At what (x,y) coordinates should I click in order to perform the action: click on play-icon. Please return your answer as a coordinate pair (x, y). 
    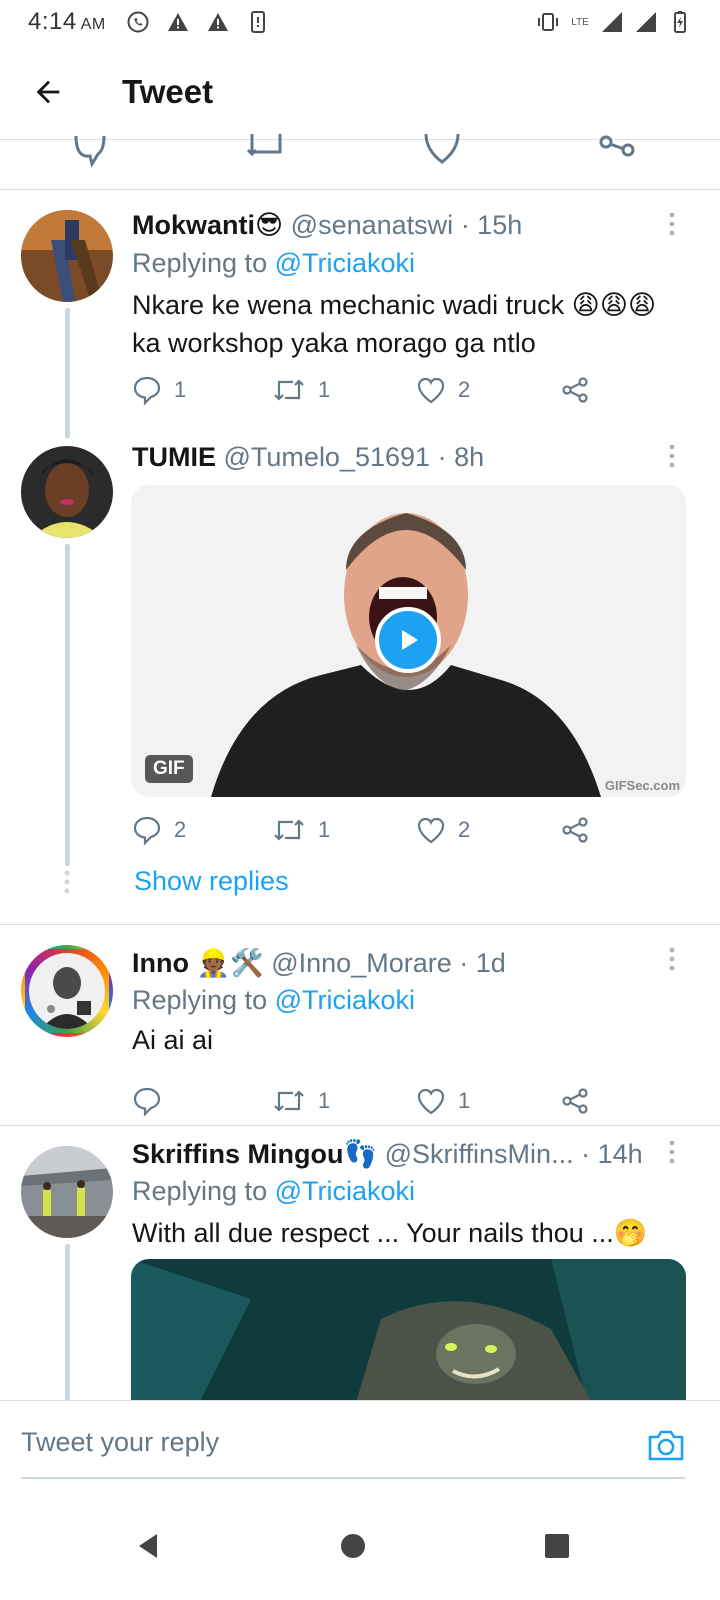
    Looking at the image, I should click on (410, 640).